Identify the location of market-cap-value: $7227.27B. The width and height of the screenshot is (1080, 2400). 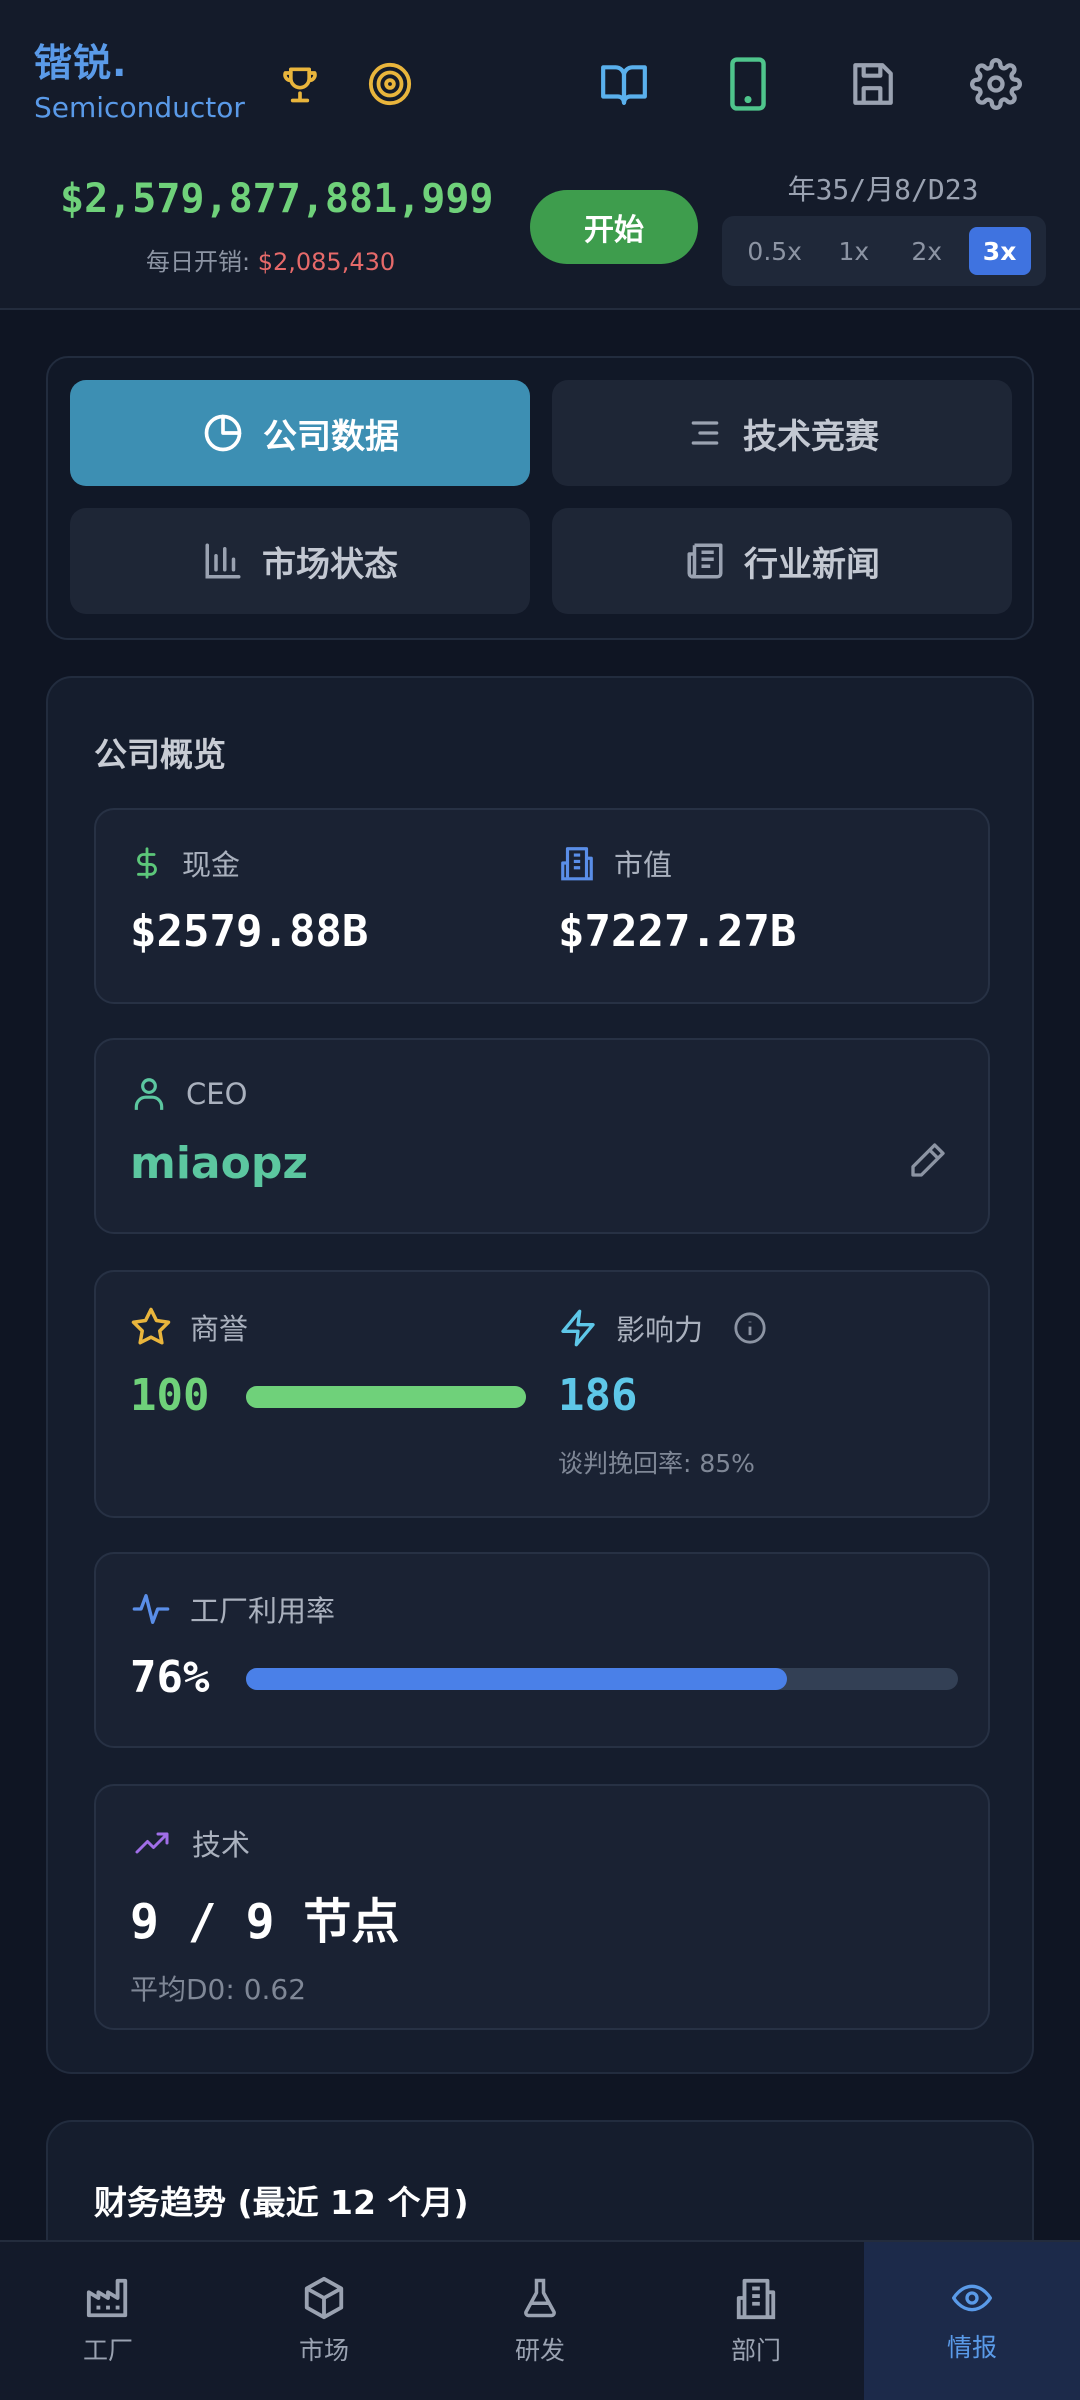
(677, 931).